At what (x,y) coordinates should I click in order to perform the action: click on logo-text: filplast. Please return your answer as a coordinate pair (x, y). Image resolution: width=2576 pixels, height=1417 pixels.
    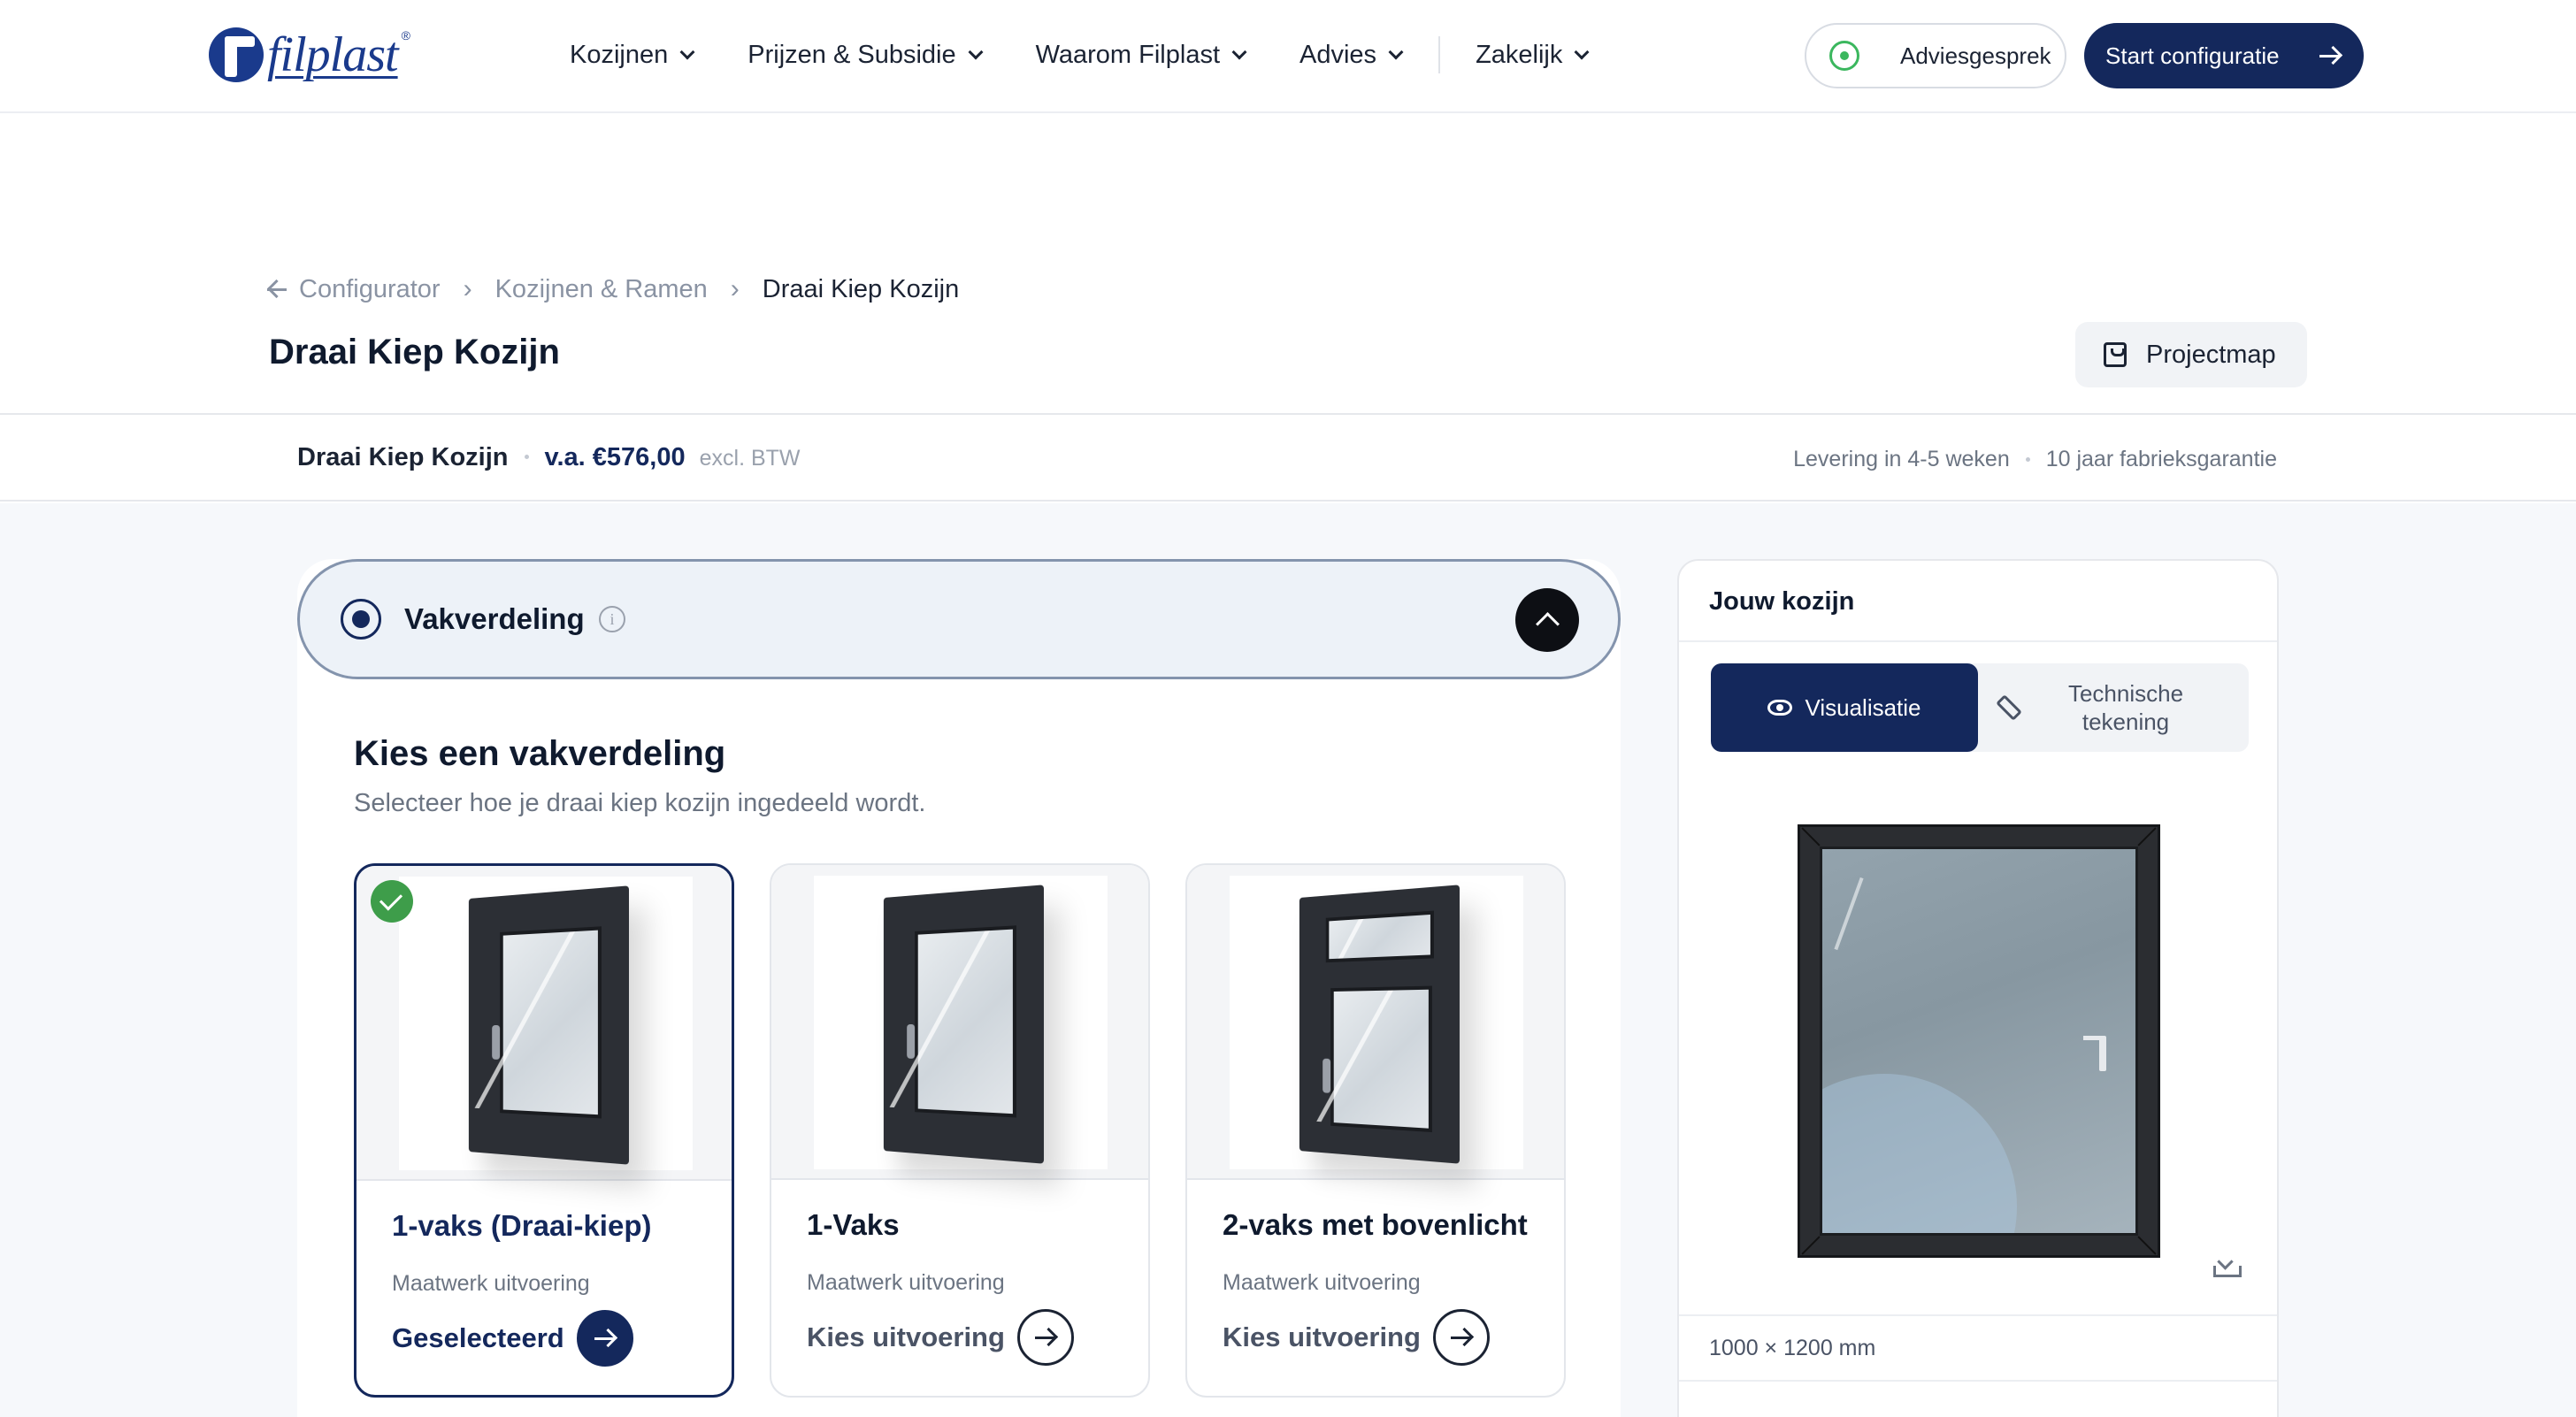
    Looking at the image, I should click on (333, 54).